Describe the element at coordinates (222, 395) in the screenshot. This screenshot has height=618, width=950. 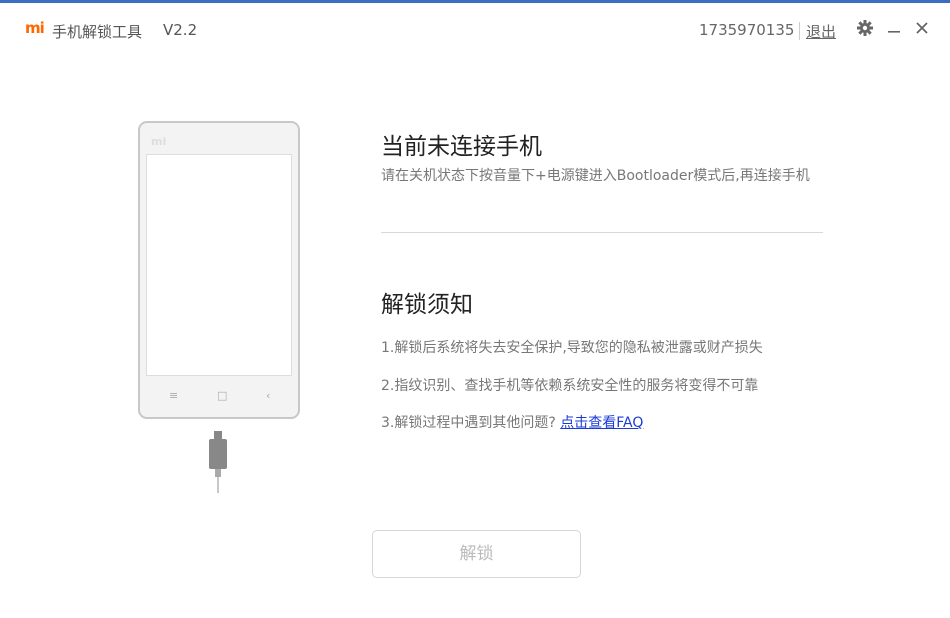
I see `phone-home-icon: □` at that location.